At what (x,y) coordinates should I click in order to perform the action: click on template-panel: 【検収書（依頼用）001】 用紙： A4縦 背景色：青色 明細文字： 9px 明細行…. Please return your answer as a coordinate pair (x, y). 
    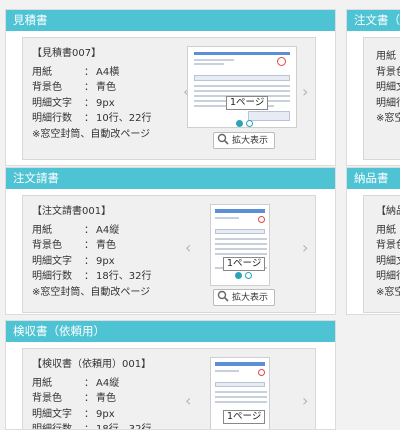
    Looking at the image, I should click on (169, 389).